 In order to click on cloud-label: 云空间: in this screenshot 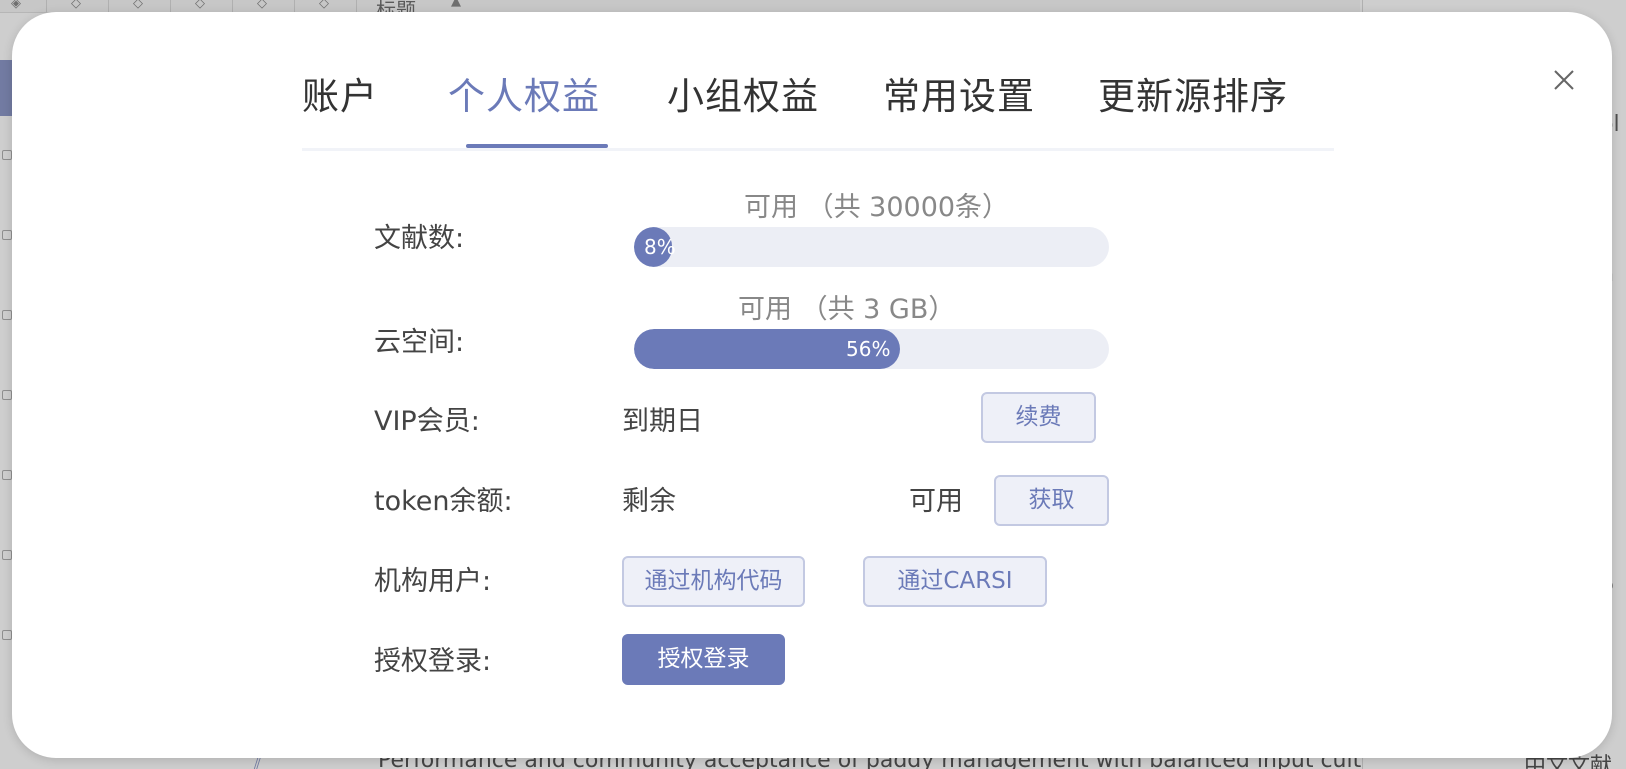, I will do `click(419, 342)`.